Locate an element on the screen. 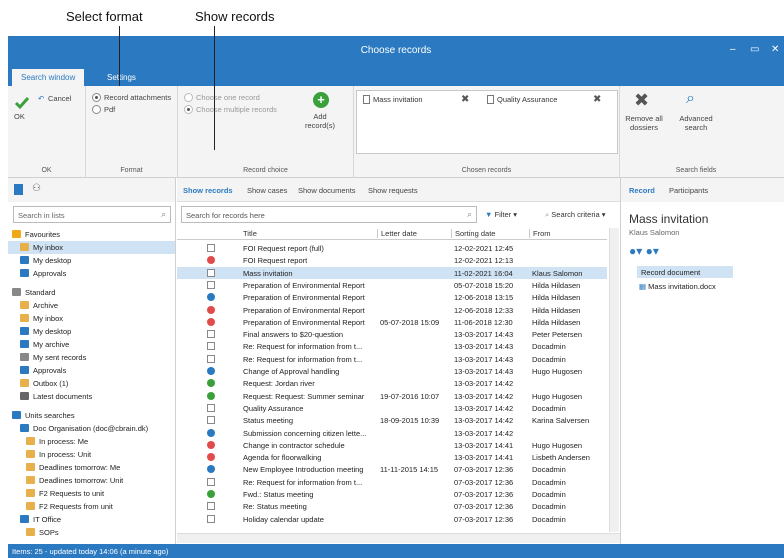 The image size is (784, 558). add-icon: + is located at coordinates (321, 100).